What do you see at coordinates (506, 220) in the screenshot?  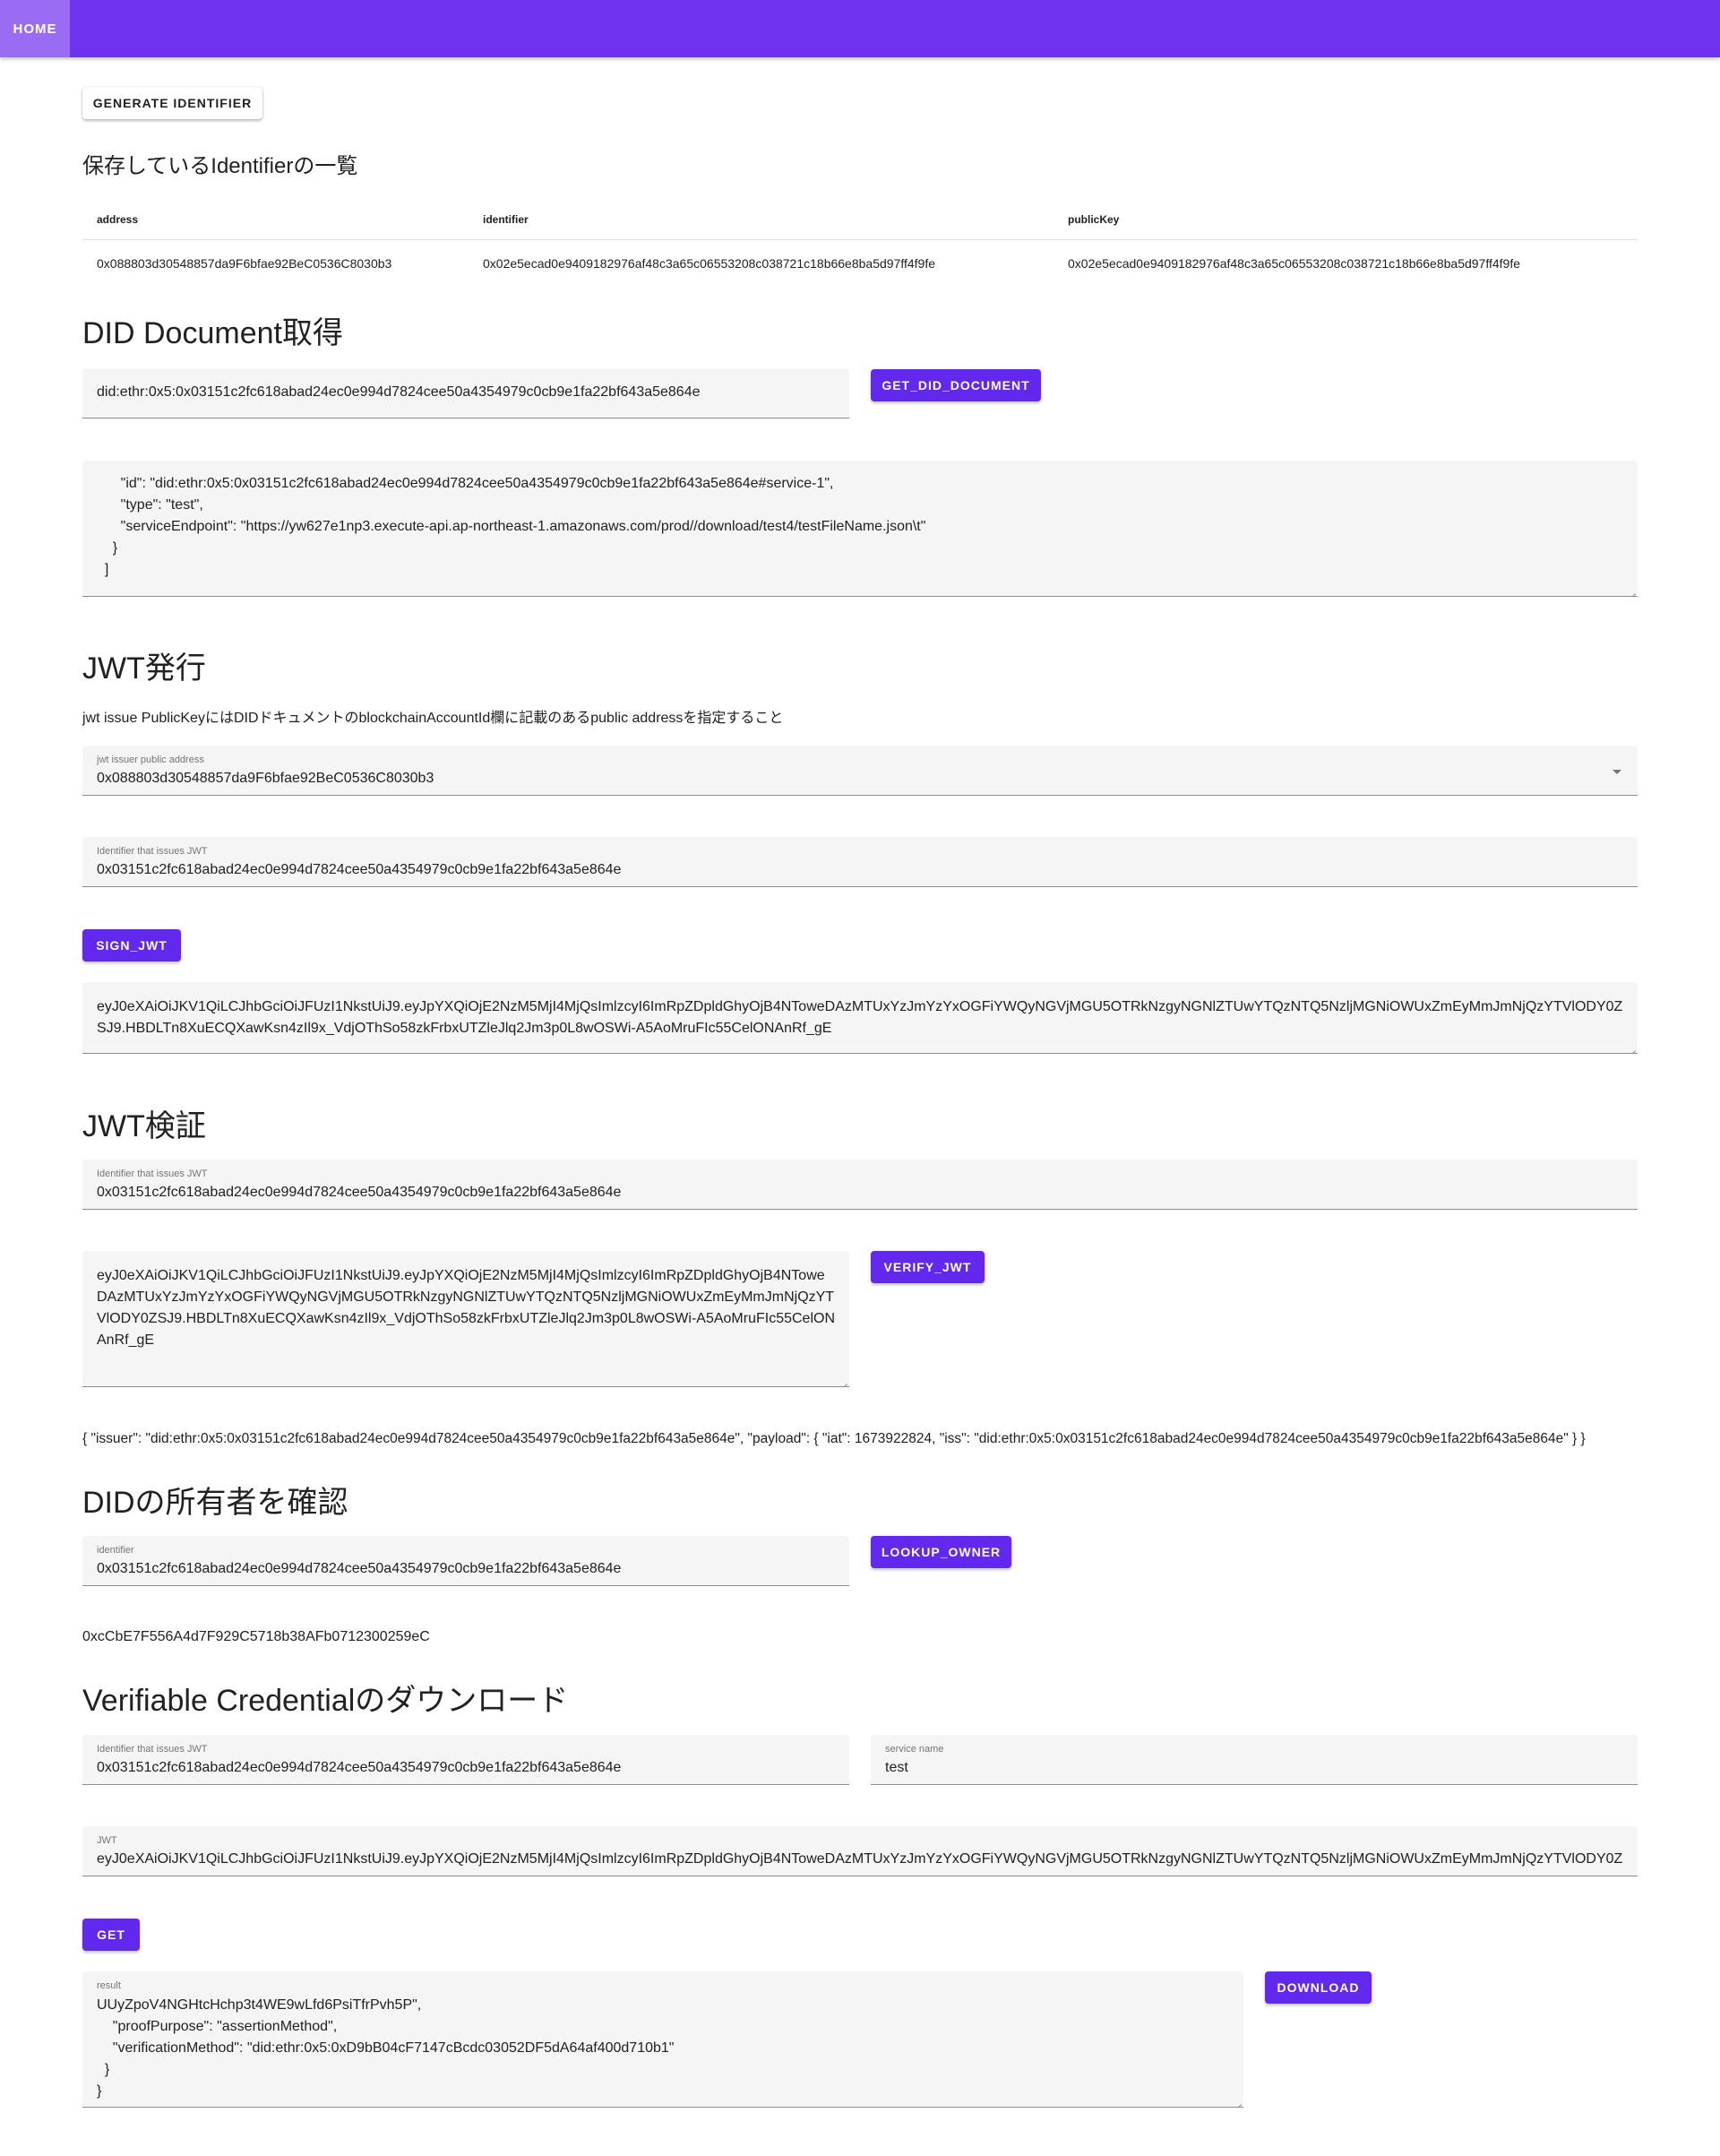 I see `column-header-identifier: identifier` at bounding box center [506, 220].